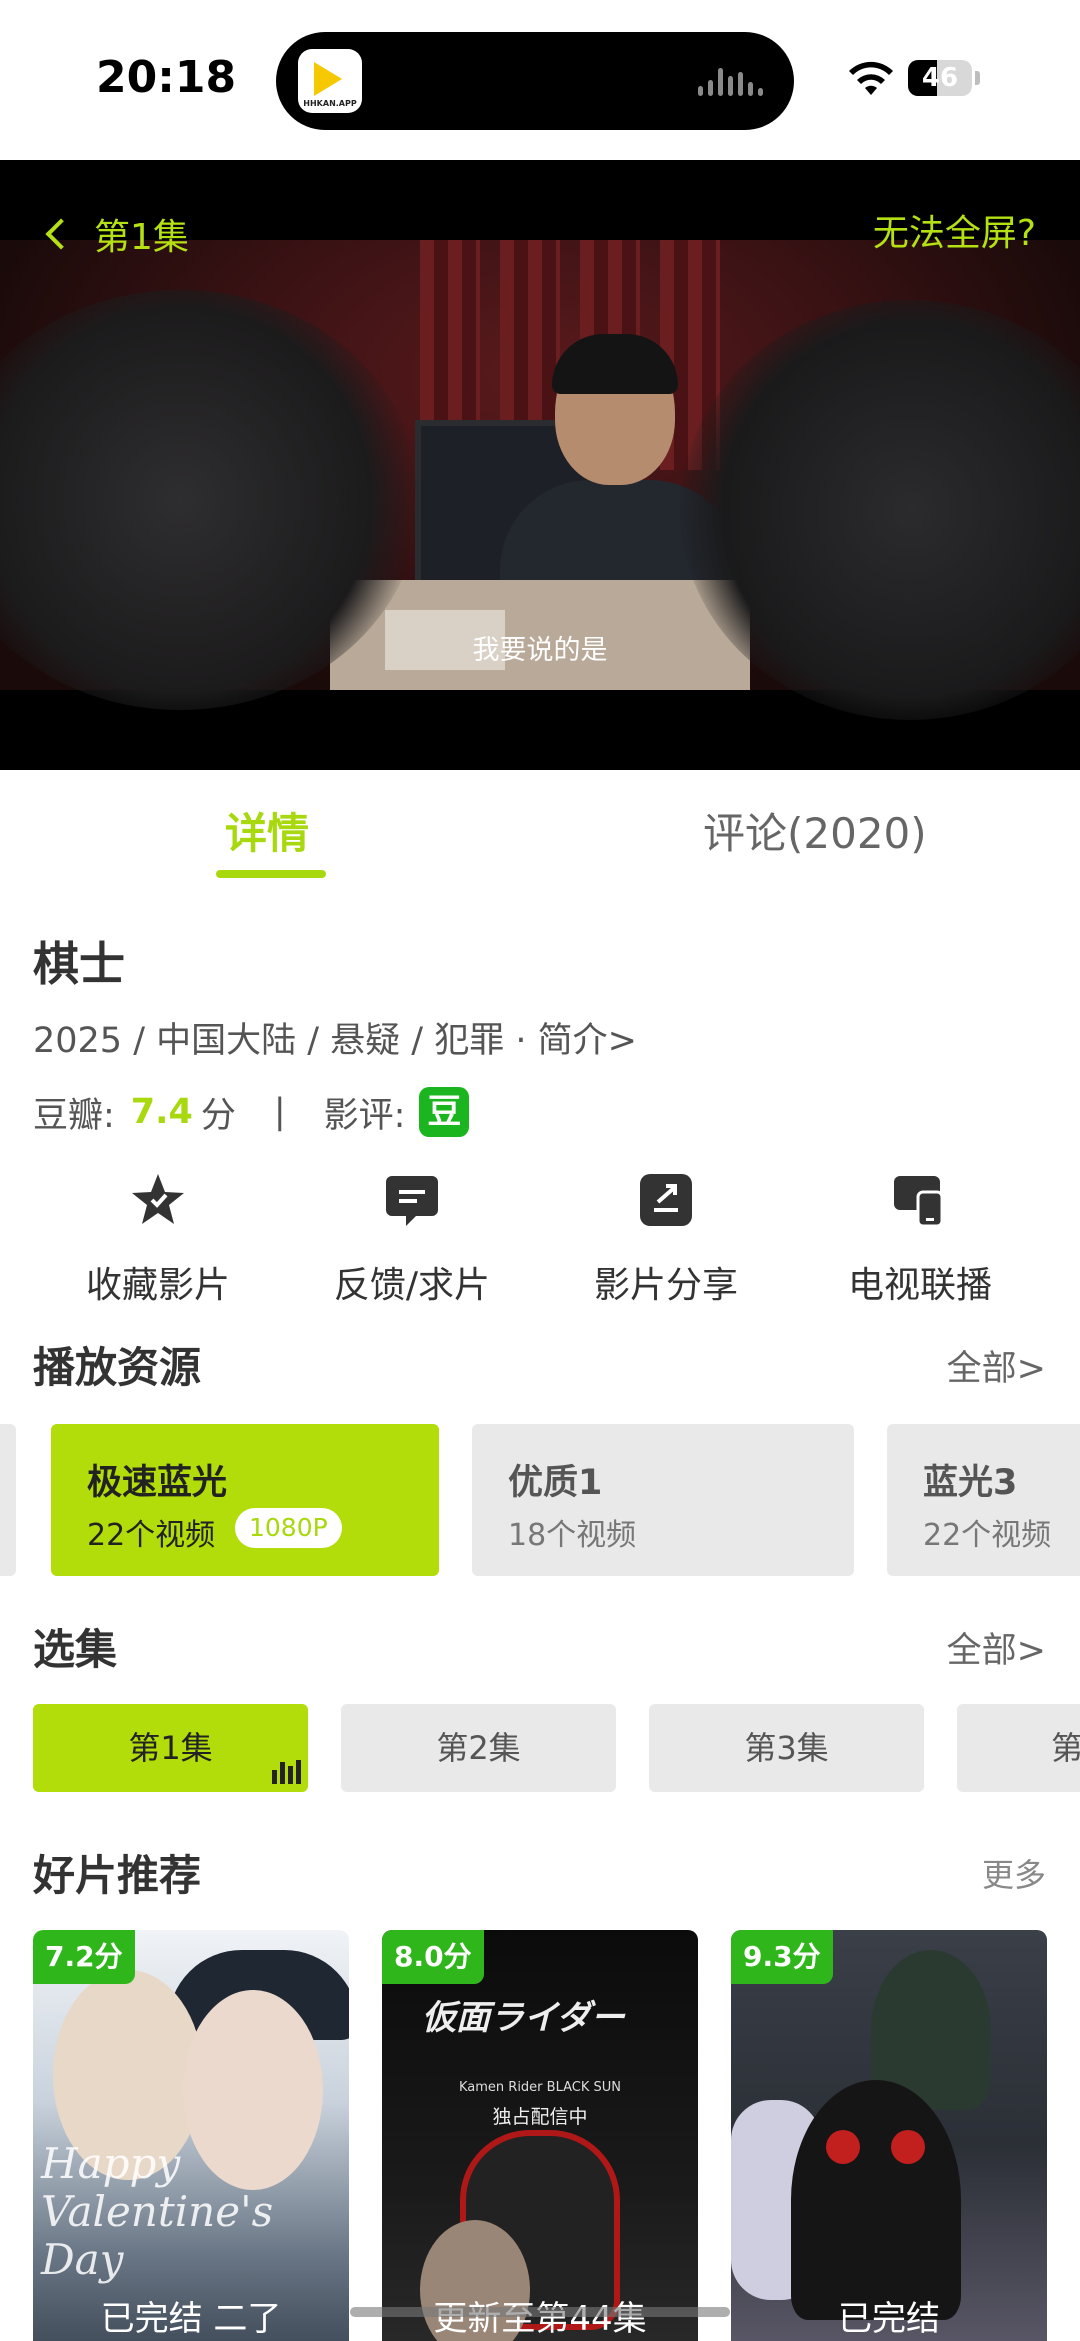  I want to click on tv-cast-label: 电视联播, so click(919, 1285).